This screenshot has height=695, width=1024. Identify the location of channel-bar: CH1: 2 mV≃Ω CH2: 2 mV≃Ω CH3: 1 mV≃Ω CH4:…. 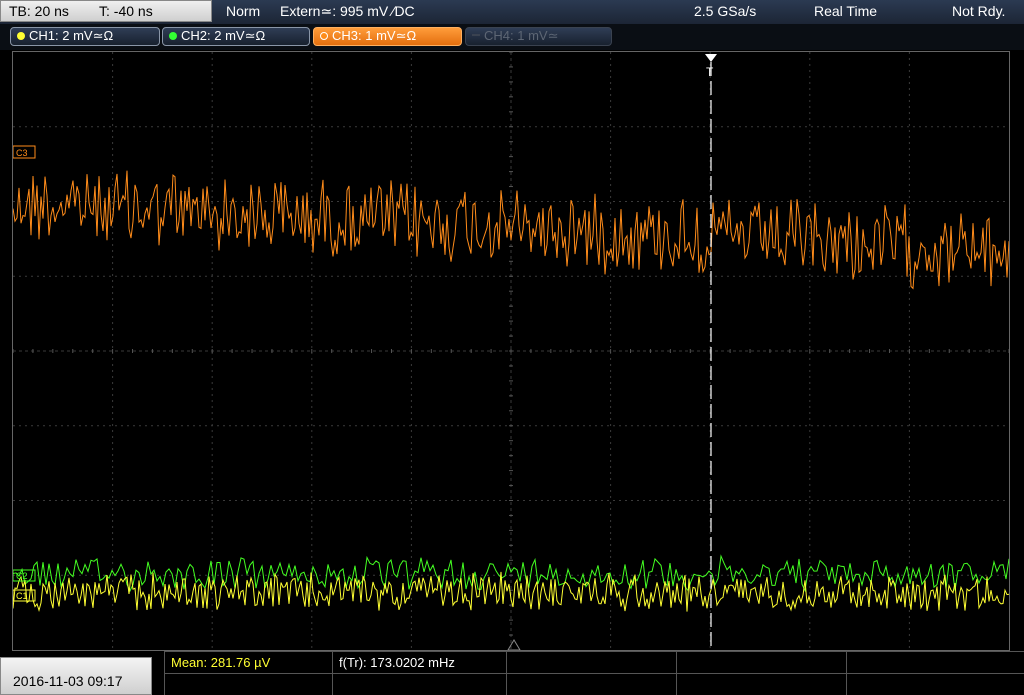
(512, 37).